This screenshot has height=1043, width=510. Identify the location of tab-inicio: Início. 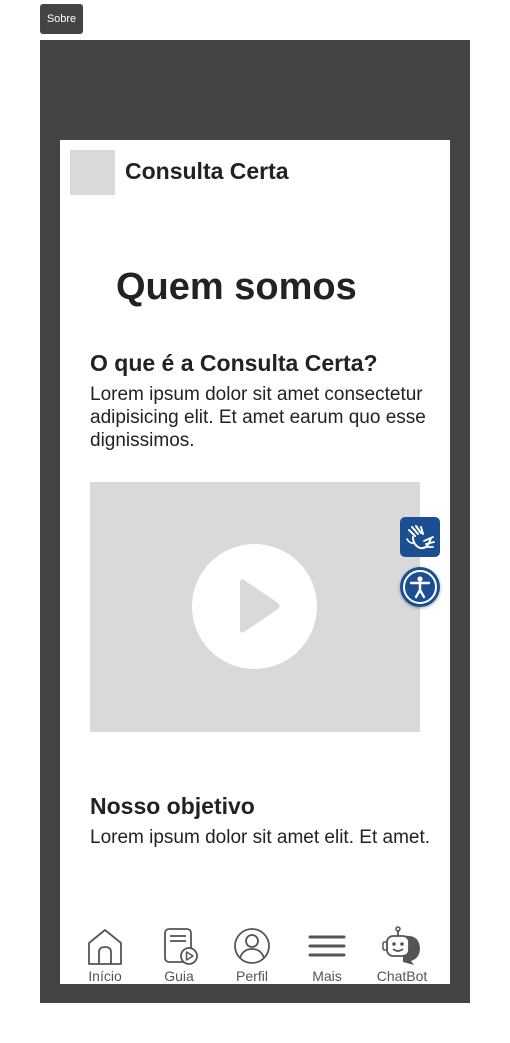
(105, 955).